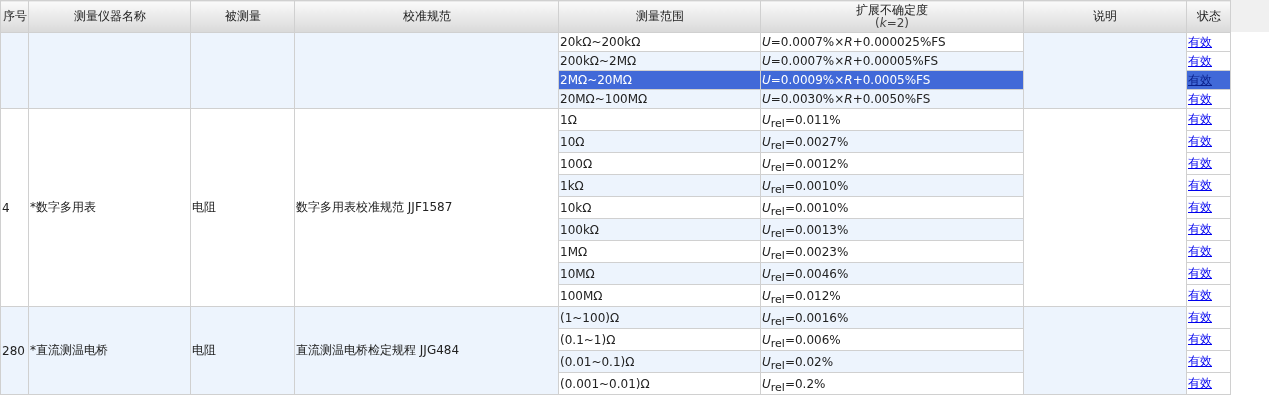 The image size is (1269, 420). I want to click on table-cell: 100Ω, so click(659, 163).